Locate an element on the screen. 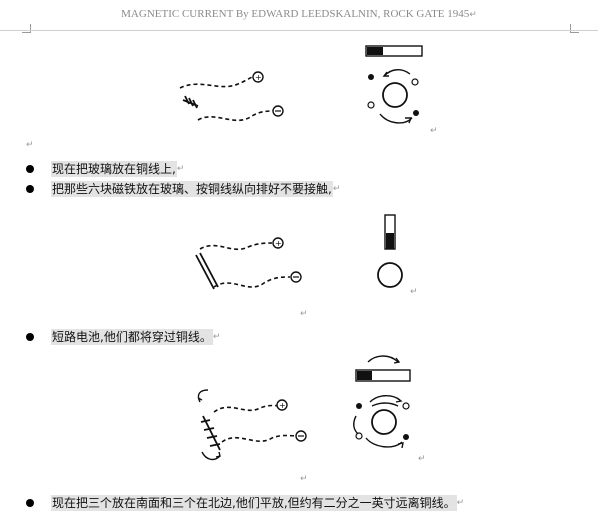  margin-corner-left is located at coordinates (26, 28).